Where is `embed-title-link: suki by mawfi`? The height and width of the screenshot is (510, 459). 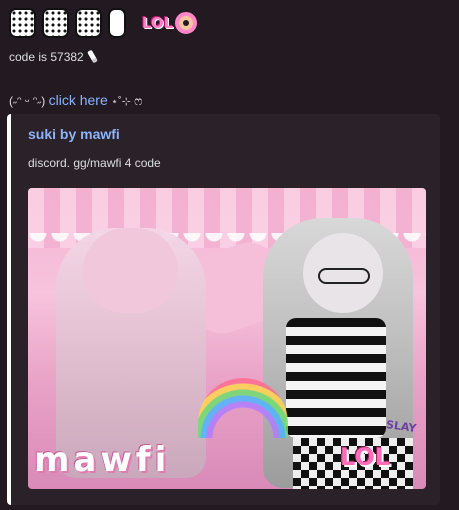
embed-title-link: suki by mawfi is located at coordinates (74, 134).